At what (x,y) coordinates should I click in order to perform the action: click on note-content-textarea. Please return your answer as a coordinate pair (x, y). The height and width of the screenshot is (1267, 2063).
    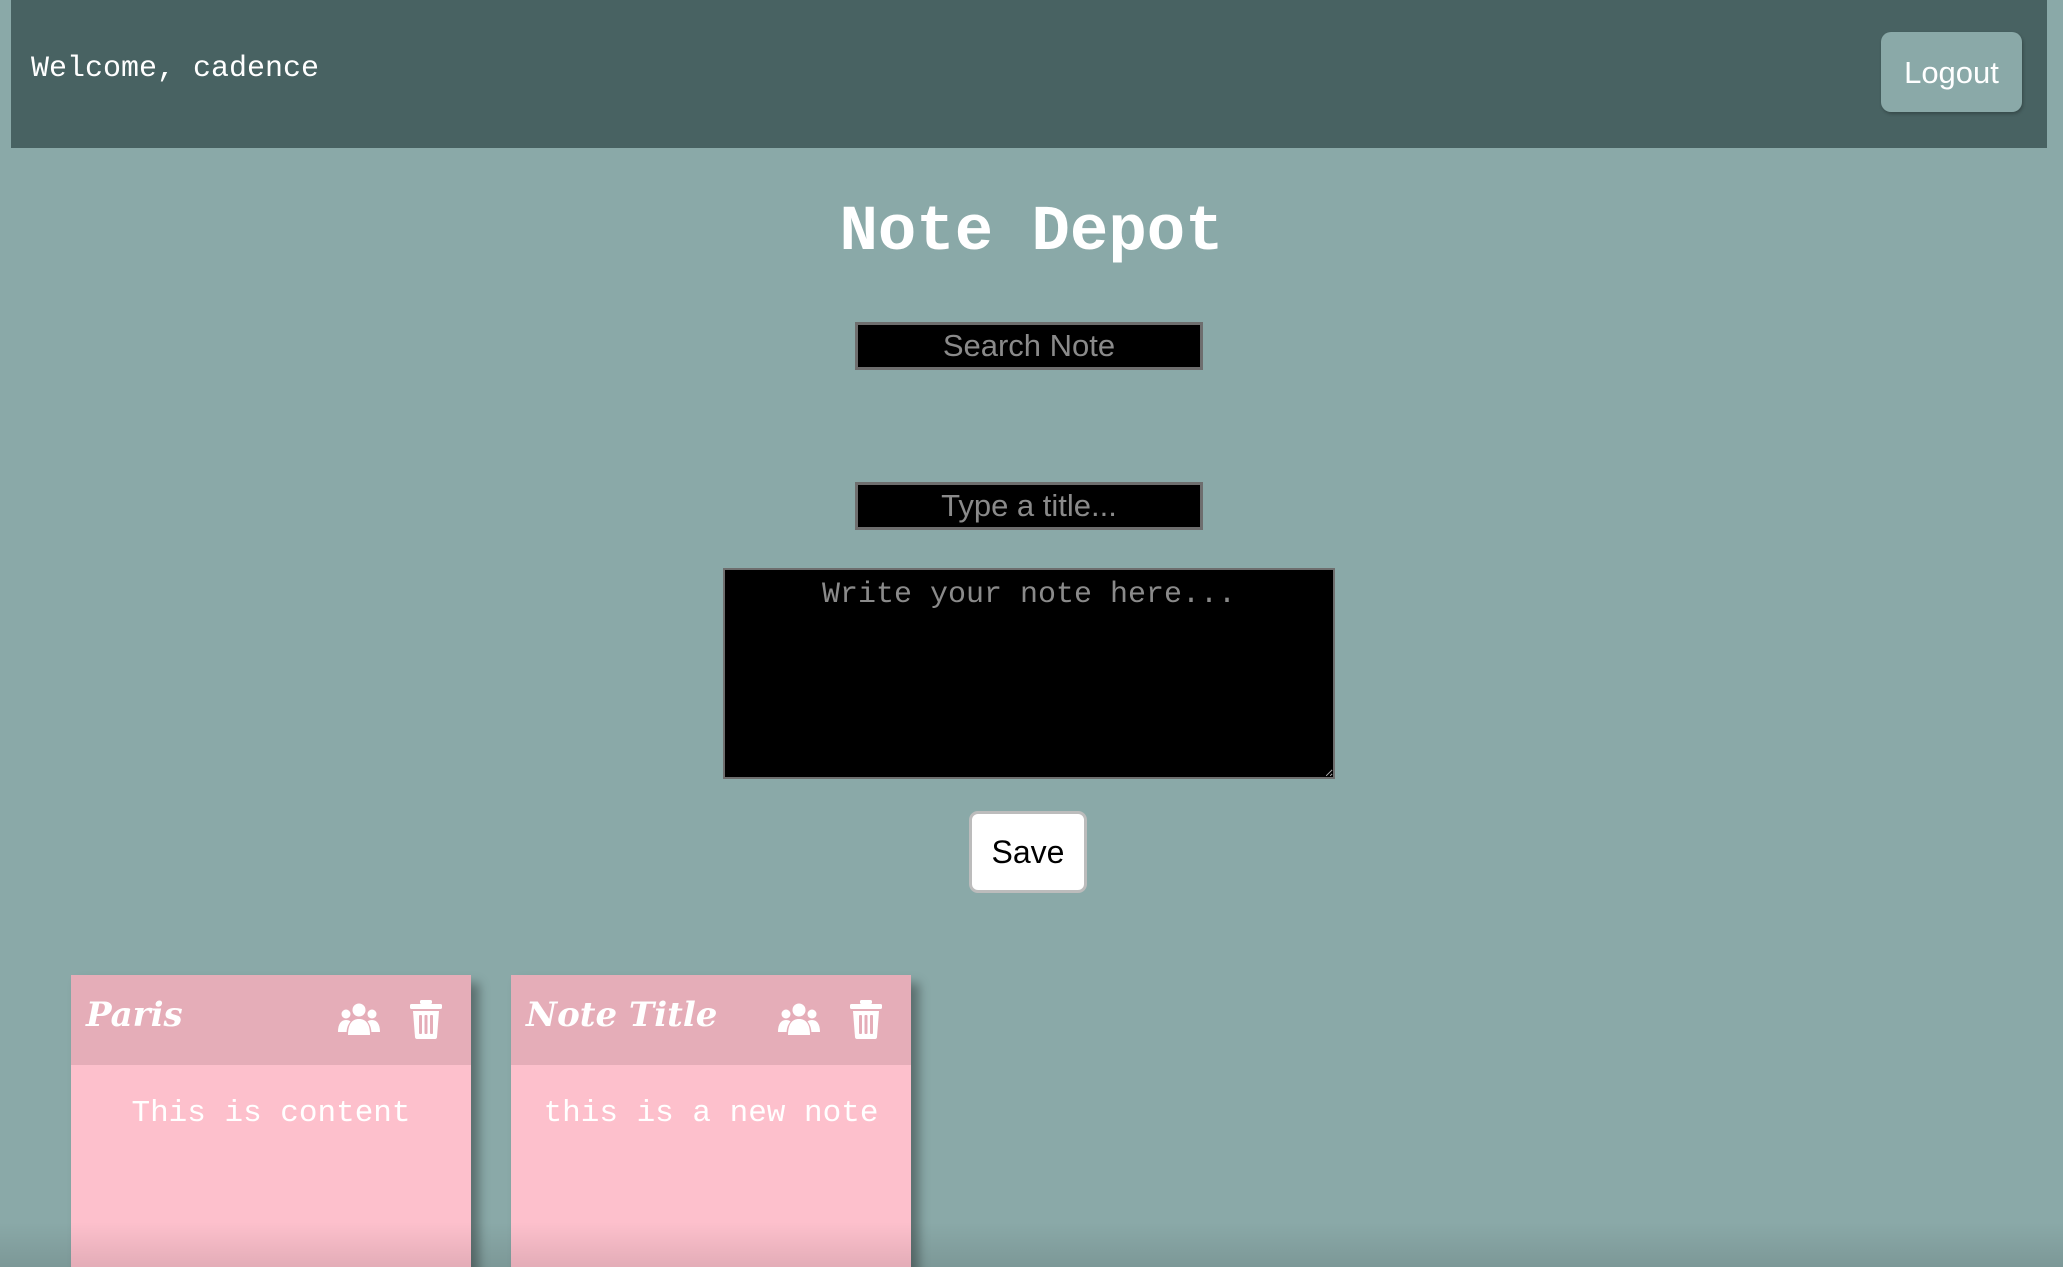
    Looking at the image, I should click on (1029, 673).